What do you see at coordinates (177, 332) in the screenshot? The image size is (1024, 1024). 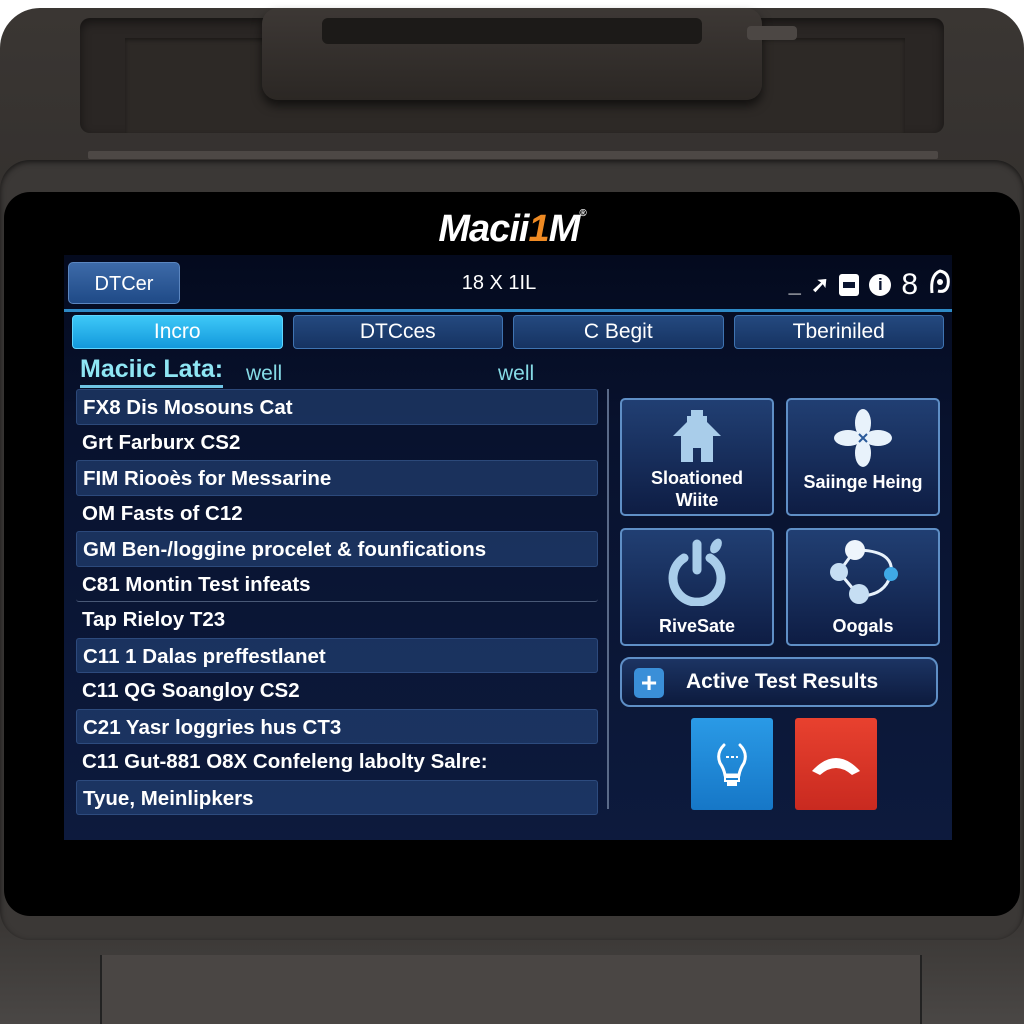 I see `tab-incro: Incro` at bounding box center [177, 332].